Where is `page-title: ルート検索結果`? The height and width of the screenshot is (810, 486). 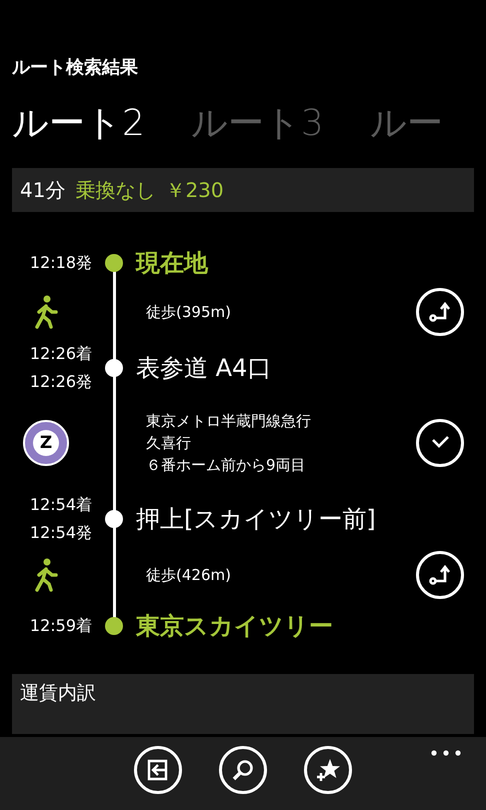
page-title: ルート検索結果 is located at coordinates (75, 68).